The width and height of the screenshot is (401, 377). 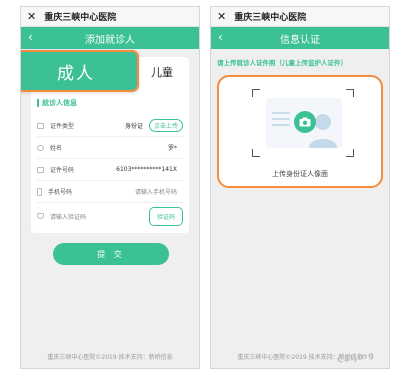 I want to click on tab-child: 儿童, so click(x=162, y=72).